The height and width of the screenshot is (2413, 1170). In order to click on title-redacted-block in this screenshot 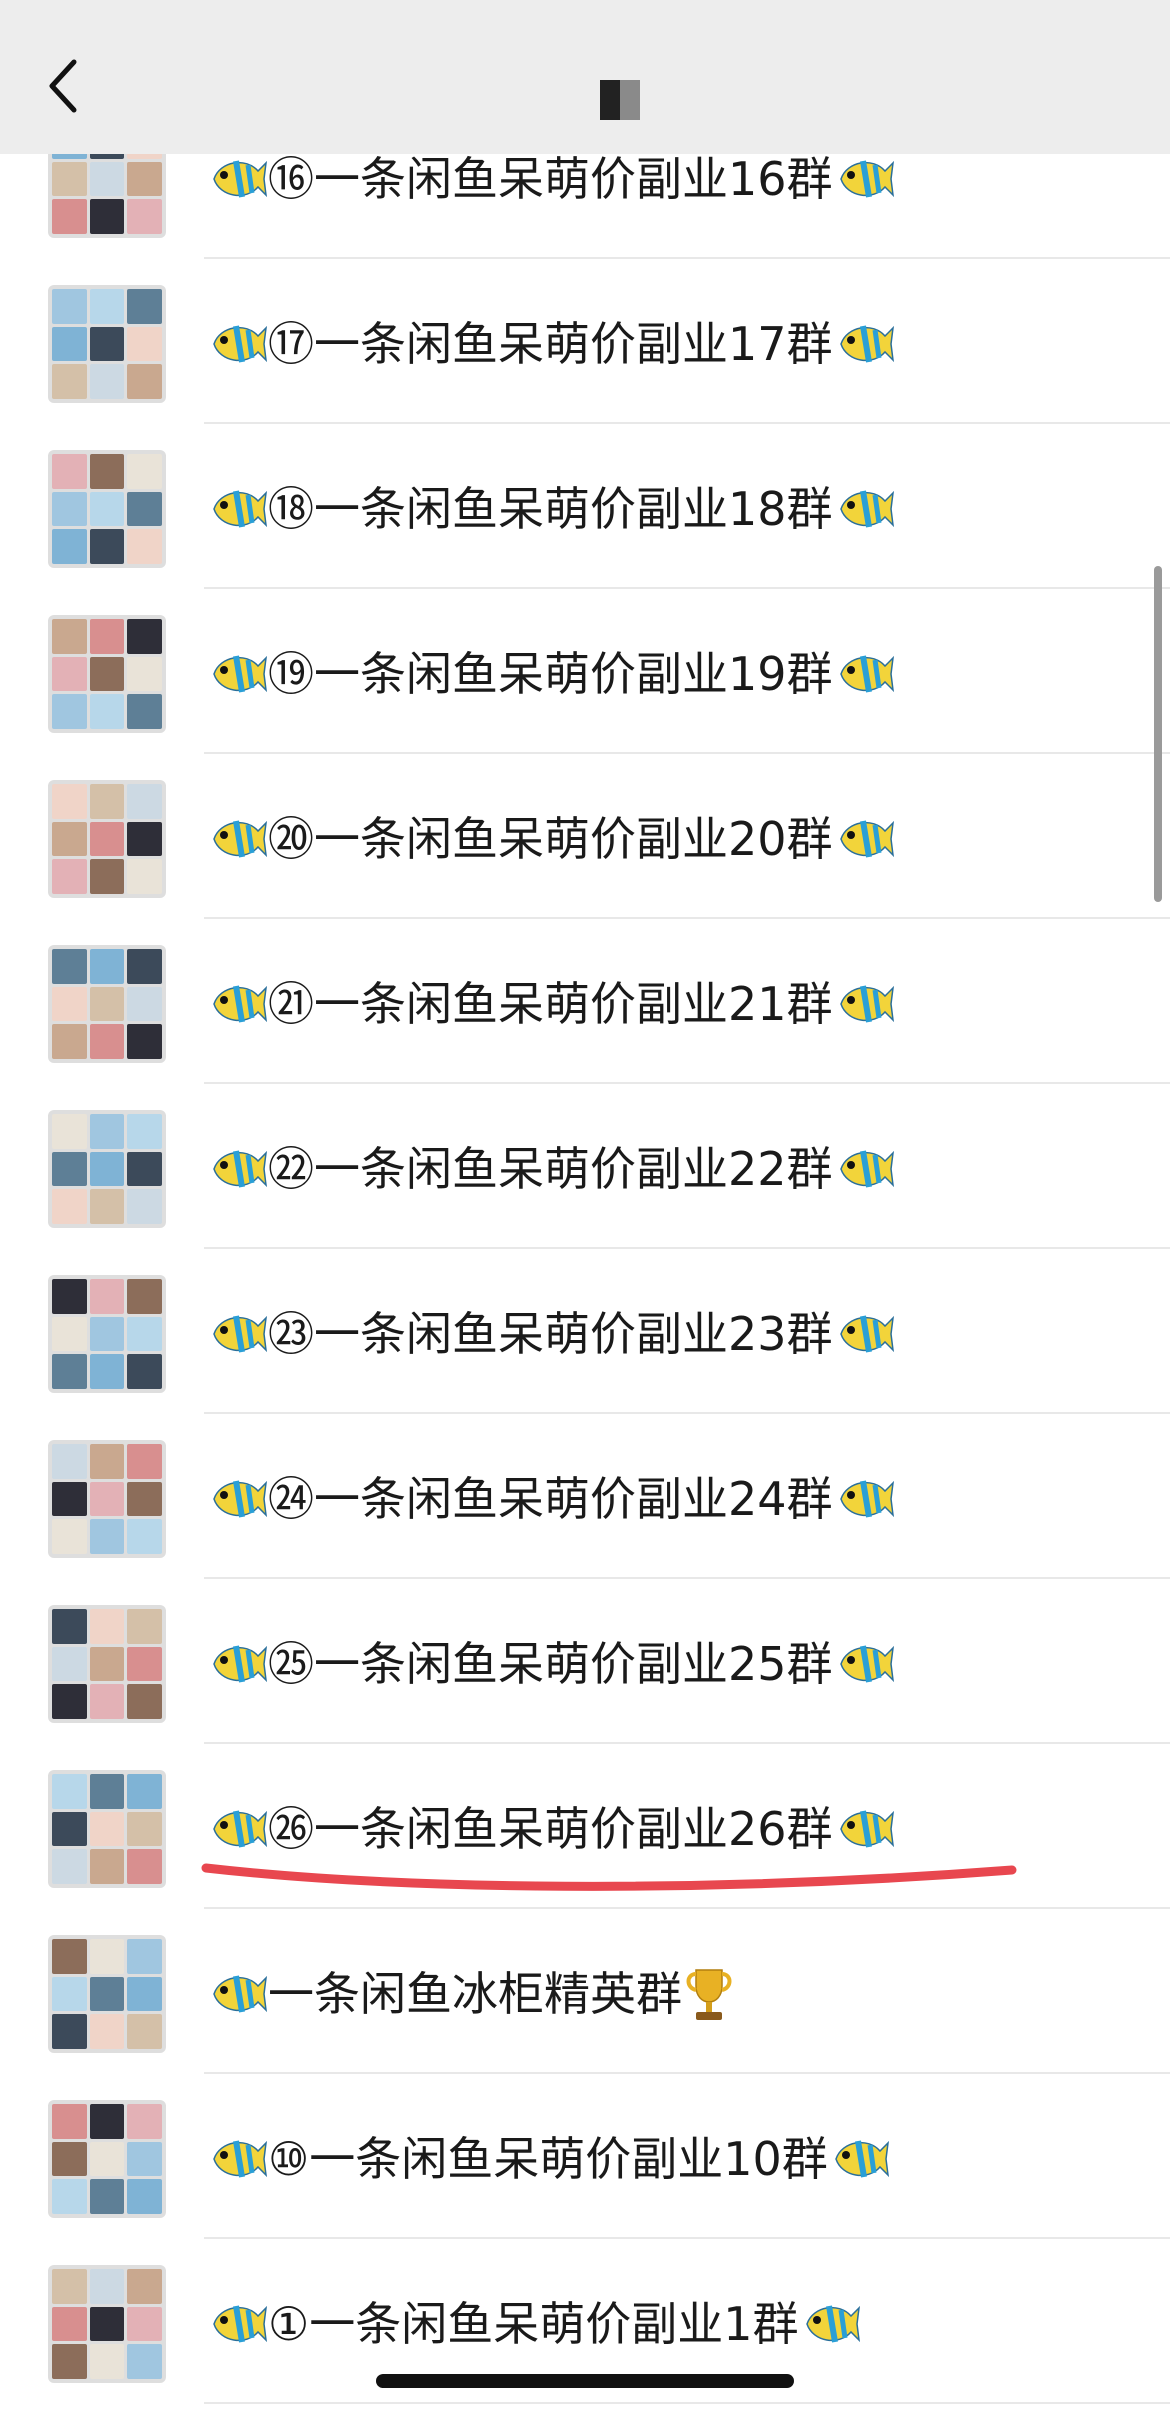, I will do `click(620, 100)`.